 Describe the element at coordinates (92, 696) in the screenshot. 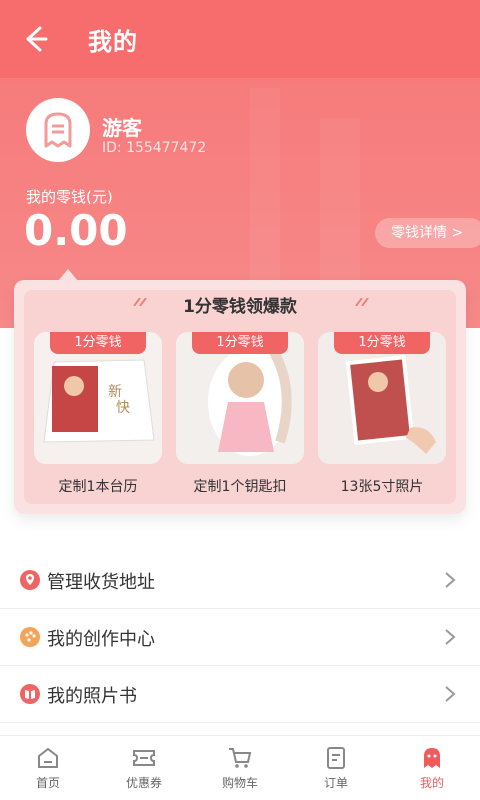

I see `menu-item-label: 我的照片书` at that location.